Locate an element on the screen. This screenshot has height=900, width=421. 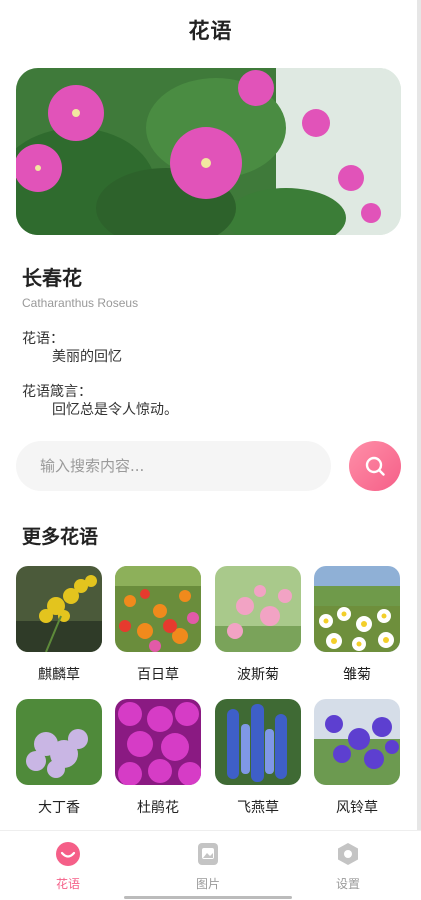
search-box is located at coordinates (173, 466).